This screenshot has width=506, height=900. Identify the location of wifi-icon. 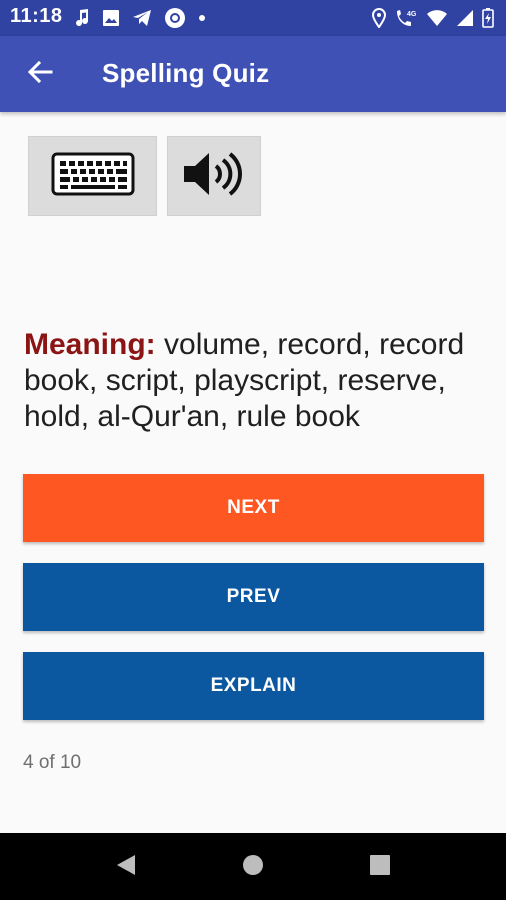
(437, 18).